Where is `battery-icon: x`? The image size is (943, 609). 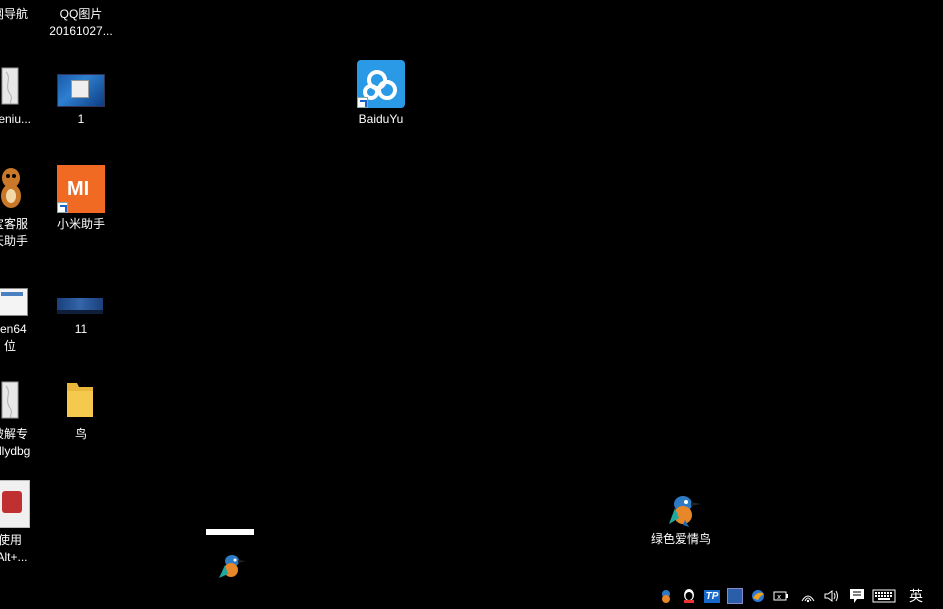
battery-icon: x is located at coordinates (781, 596).